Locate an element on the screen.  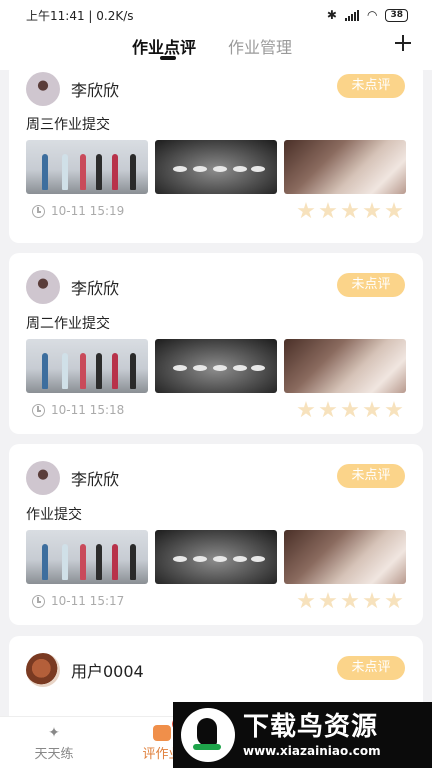
homework-title: 周三作业提交 is located at coordinates (68, 125).